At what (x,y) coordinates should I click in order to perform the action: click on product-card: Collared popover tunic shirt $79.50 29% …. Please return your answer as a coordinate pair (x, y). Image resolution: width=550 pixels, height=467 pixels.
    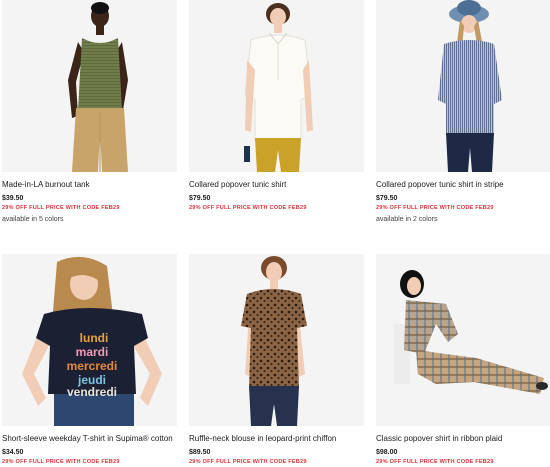
    Looking at the image, I should click on (276, 106).